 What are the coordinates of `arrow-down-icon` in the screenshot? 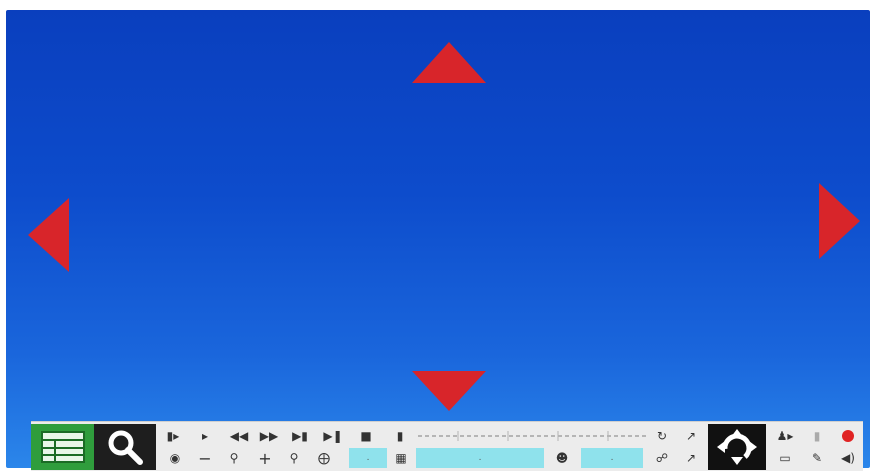 It's located at (449, 391).